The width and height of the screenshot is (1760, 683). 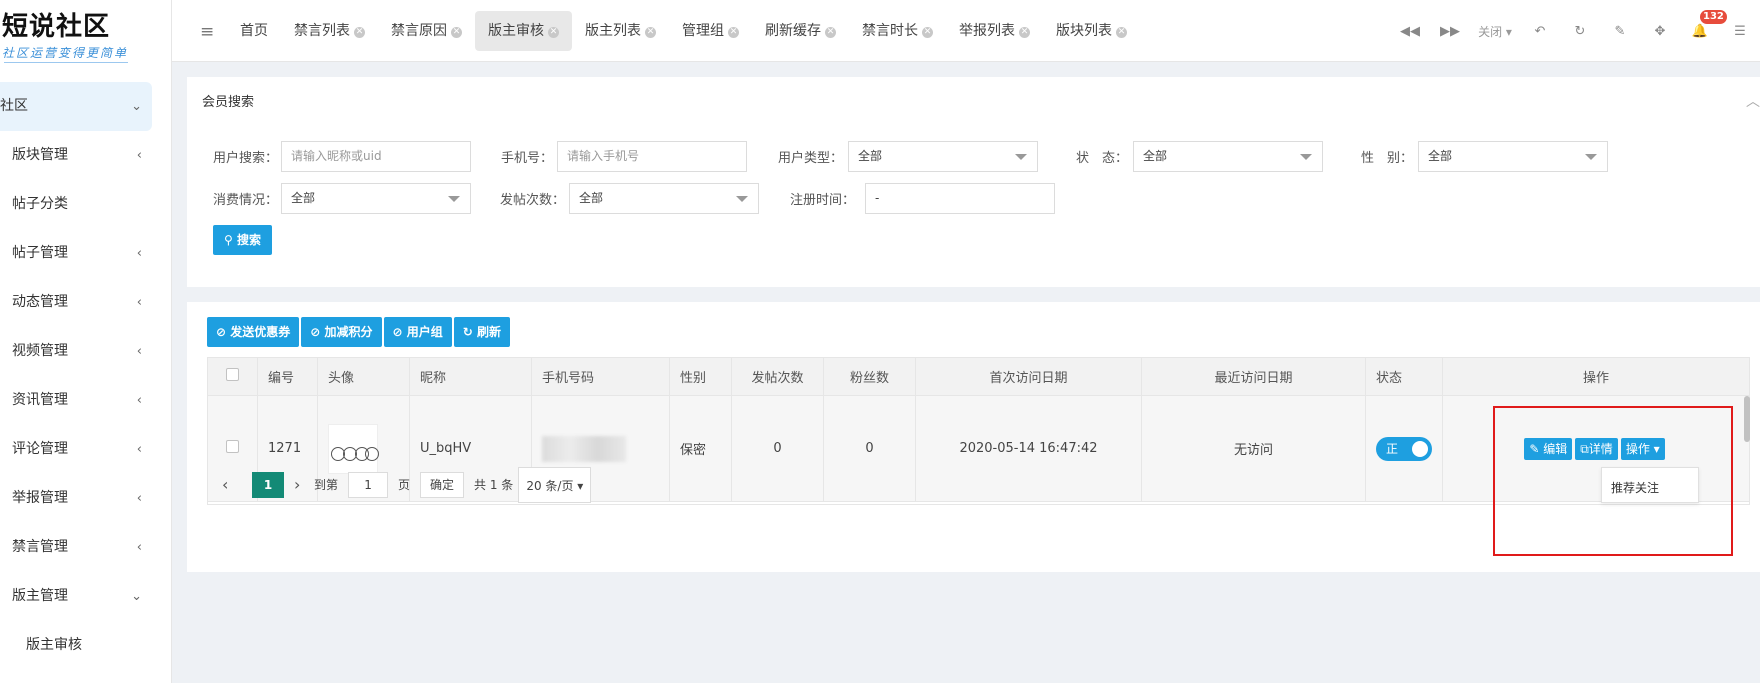 What do you see at coordinates (652, 156) in the screenshot?
I see `phone-input: 请输入手机号` at bounding box center [652, 156].